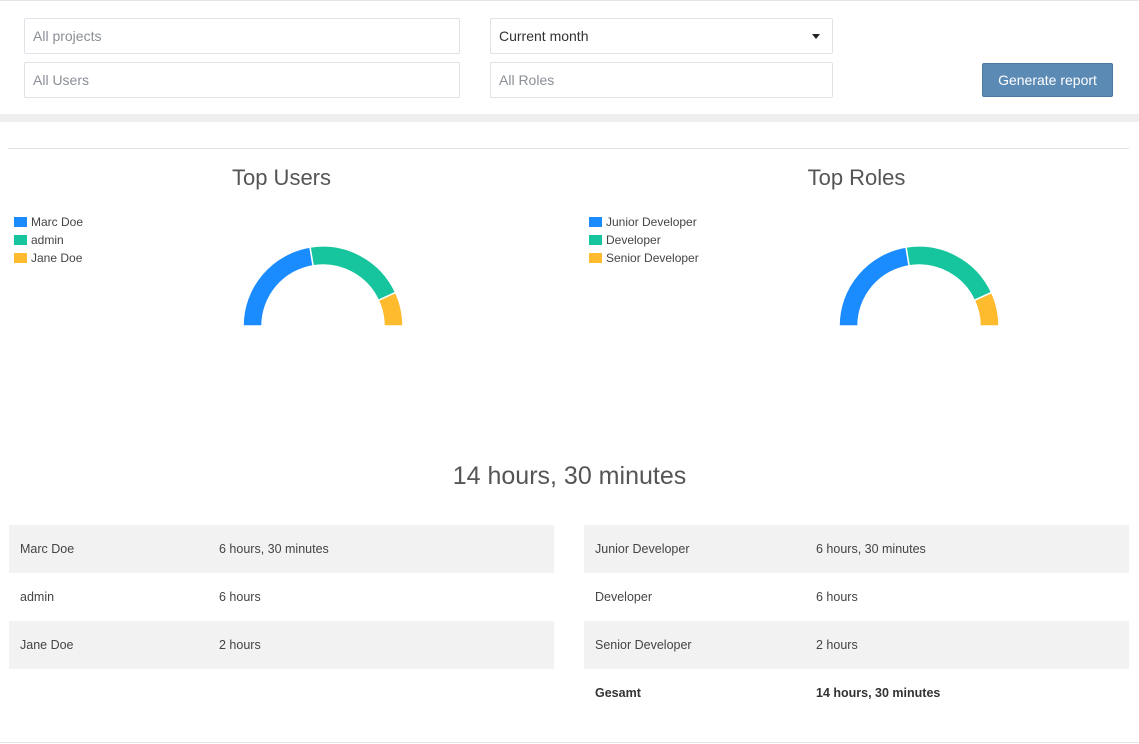 This screenshot has width=1139, height=744. What do you see at coordinates (871, 549) in the screenshot?
I see `role-time-cell: 6 hours, 30 minutes` at bounding box center [871, 549].